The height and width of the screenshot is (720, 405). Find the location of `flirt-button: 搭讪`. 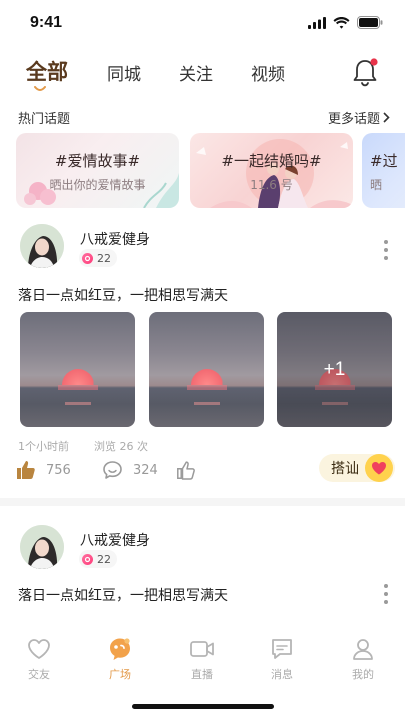

flirt-button: 搭讪 is located at coordinates (357, 468).